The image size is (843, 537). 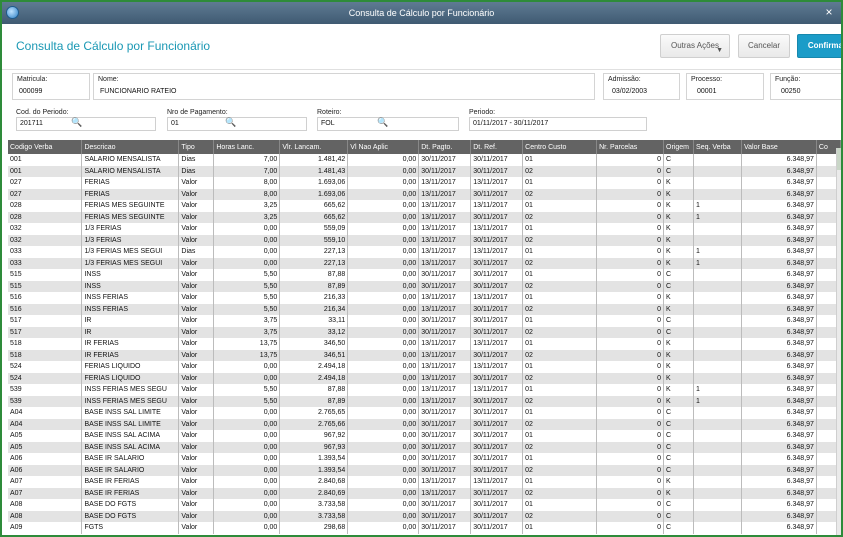 What do you see at coordinates (560, 147) in the screenshot?
I see `column-header: Centro Custo` at bounding box center [560, 147].